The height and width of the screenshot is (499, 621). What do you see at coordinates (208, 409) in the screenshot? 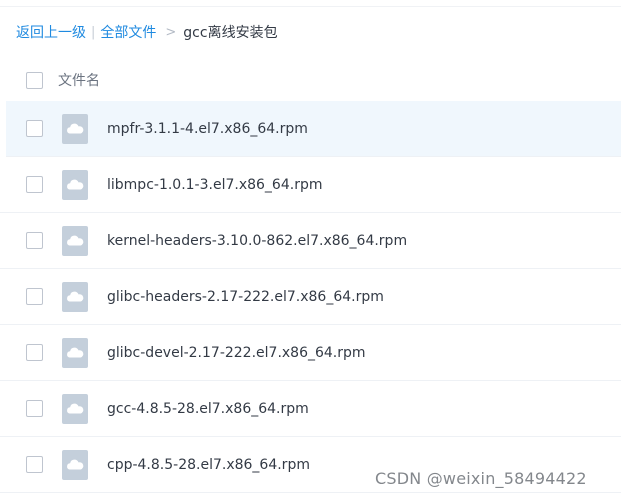
I see `file-name: gcc-4.8.5-28.el7.x86_64.rpm` at bounding box center [208, 409].